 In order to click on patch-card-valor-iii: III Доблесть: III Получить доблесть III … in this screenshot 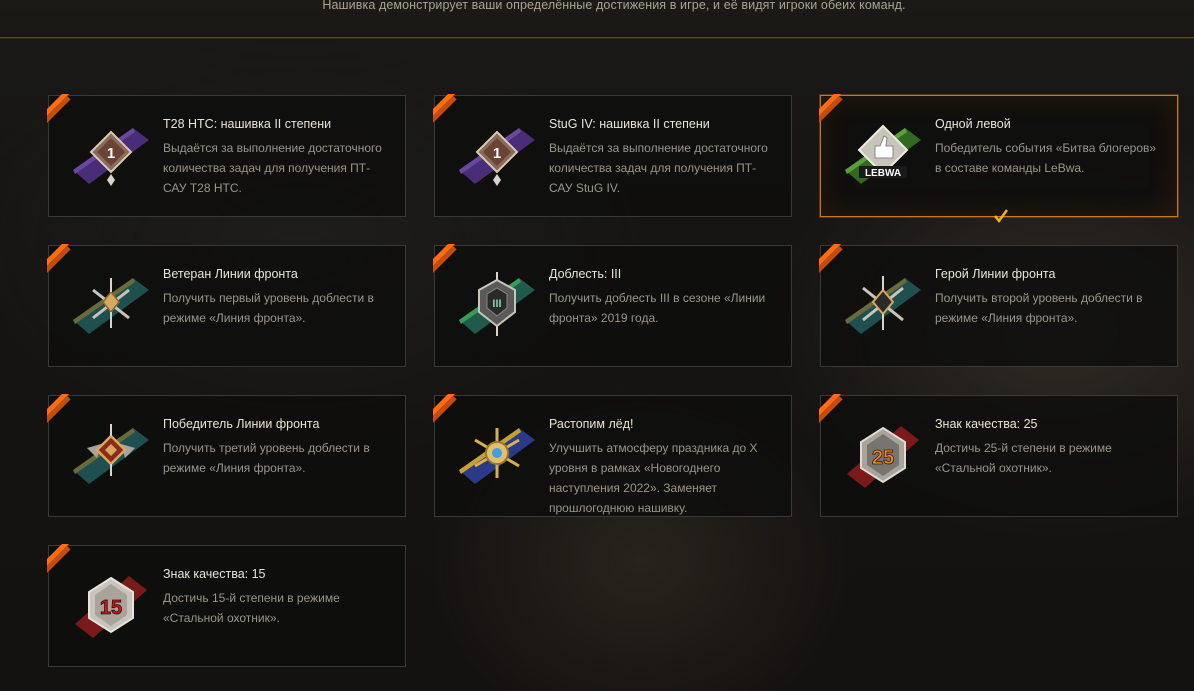, I will do `click(612, 305)`.